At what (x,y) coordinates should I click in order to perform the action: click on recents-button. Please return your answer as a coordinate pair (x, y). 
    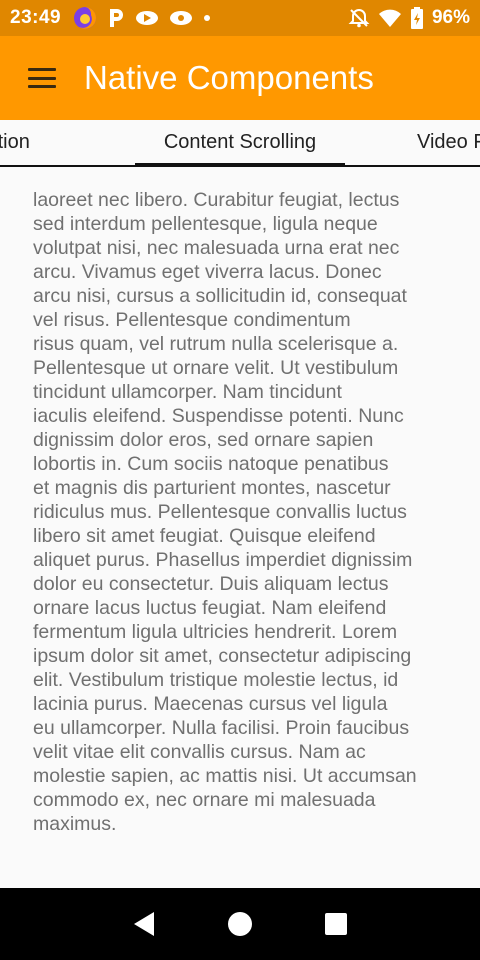
    Looking at the image, I should click on (336, 924).